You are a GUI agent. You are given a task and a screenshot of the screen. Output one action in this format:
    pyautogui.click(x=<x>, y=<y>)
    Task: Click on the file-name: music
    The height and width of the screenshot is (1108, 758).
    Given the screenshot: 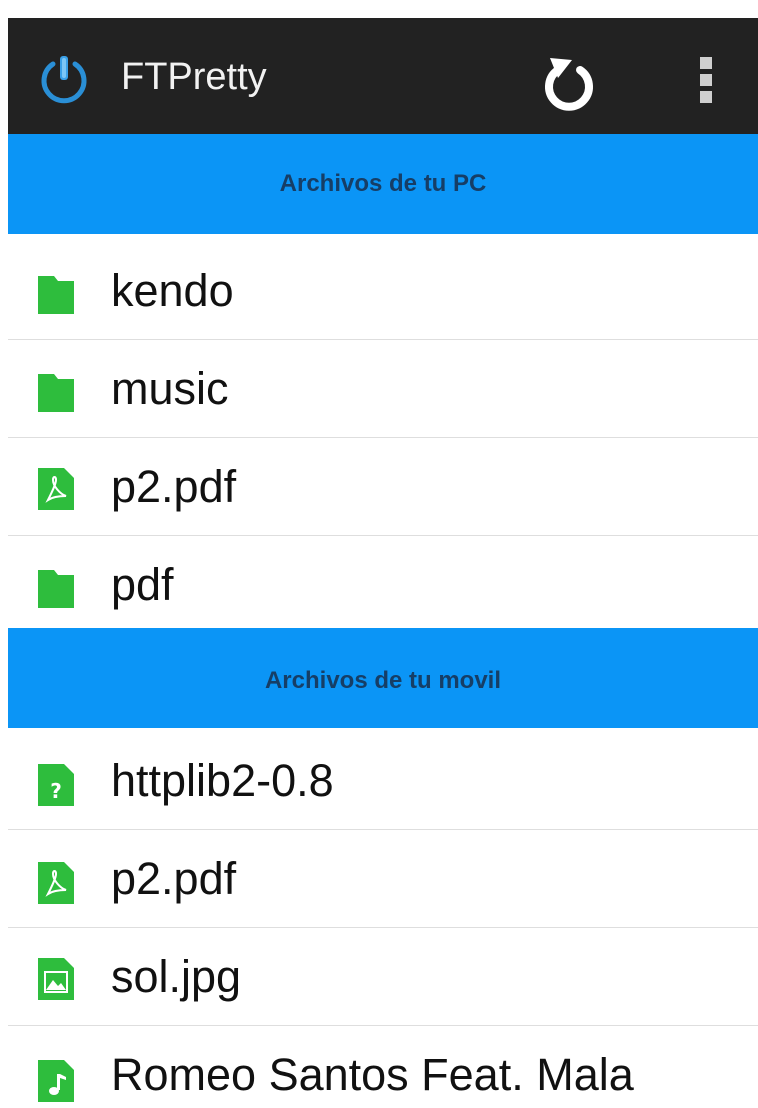 What is the action you would take?
    pyautogui.click(x=170, y=388)
    